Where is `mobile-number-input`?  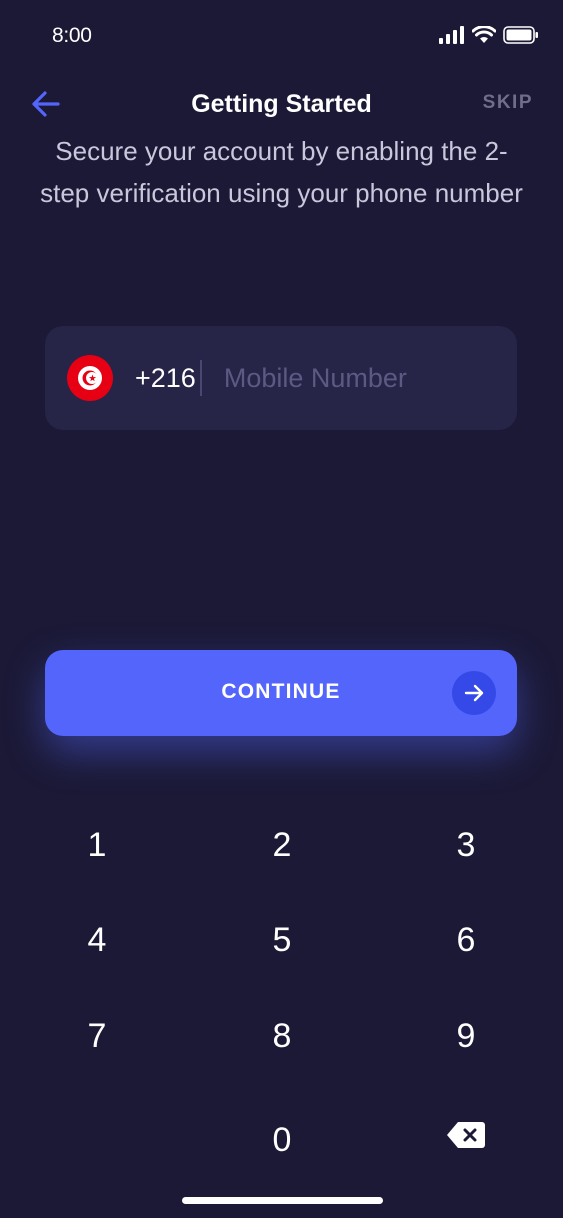 mobile-number-input is located at coordinates (353, 378).